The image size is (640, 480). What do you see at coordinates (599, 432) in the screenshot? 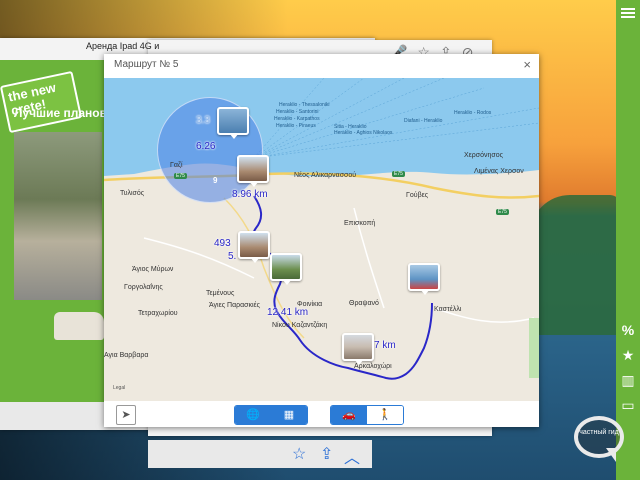
I see `guide-bubble-text: частный гид` at bounding box center [599, 432].